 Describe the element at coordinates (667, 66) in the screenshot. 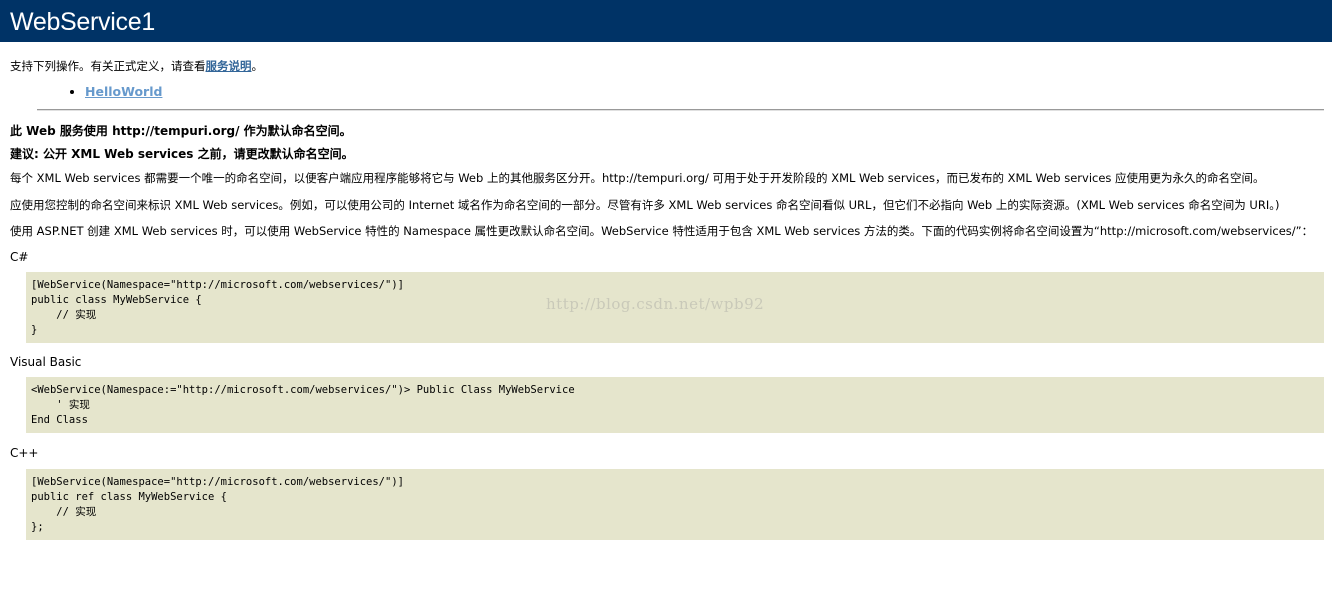

I see `intro-line: 支持下列操作。有关正式定义，请查看服务说明。` at that location.